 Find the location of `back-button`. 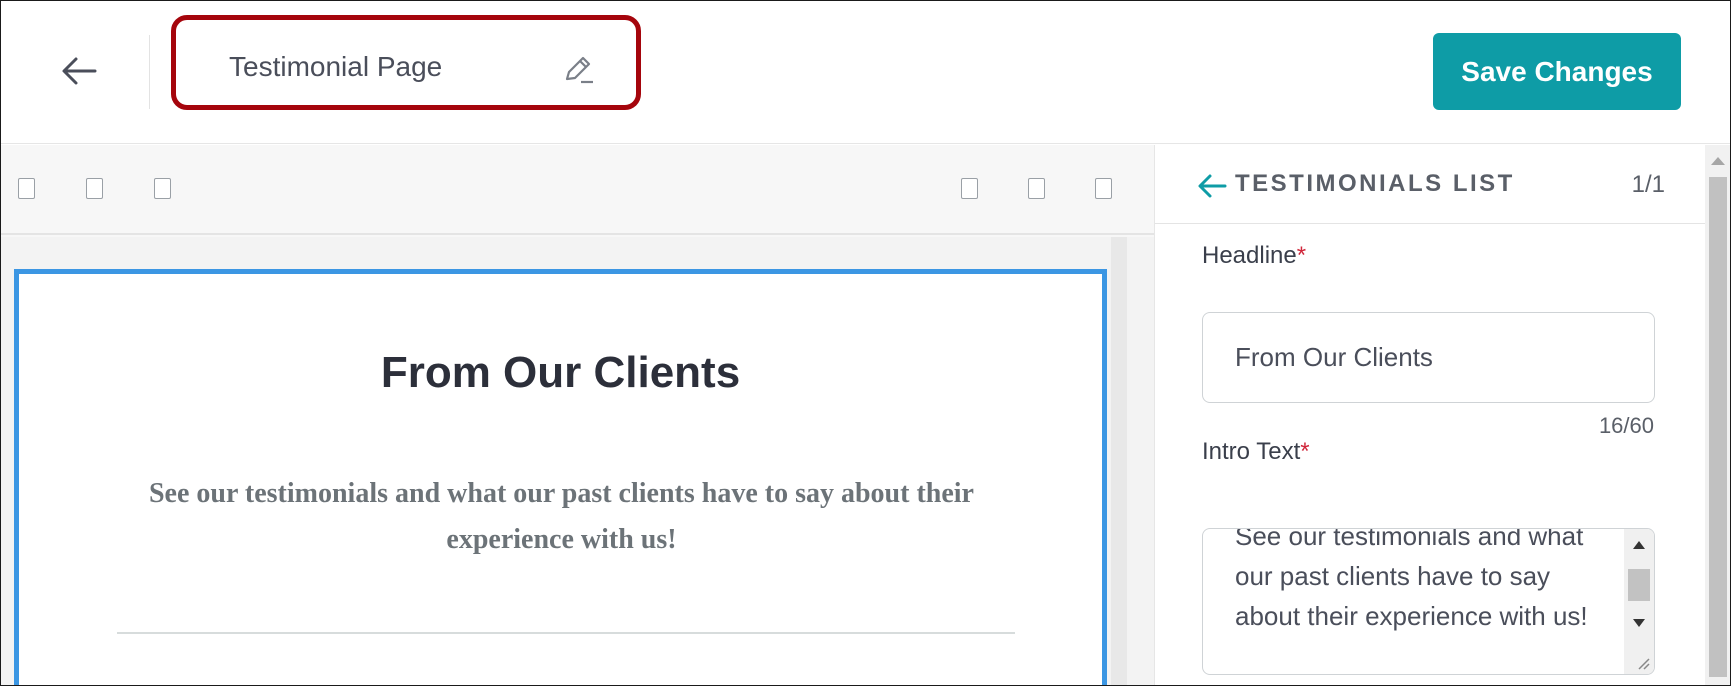

back-button is located at coordinates (79, 71).